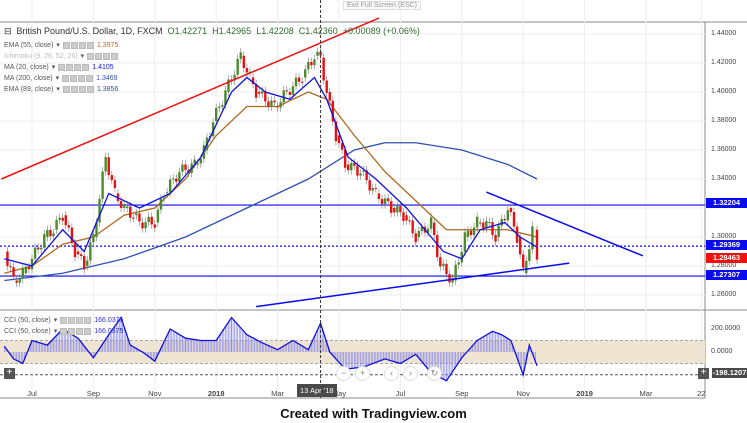 The width and height of the screenshot is (747, 423). What do you see at coordinates (724, 265) in the screenshot?
I see `y-tick: 1.28000` at bounding box center [724, 265].